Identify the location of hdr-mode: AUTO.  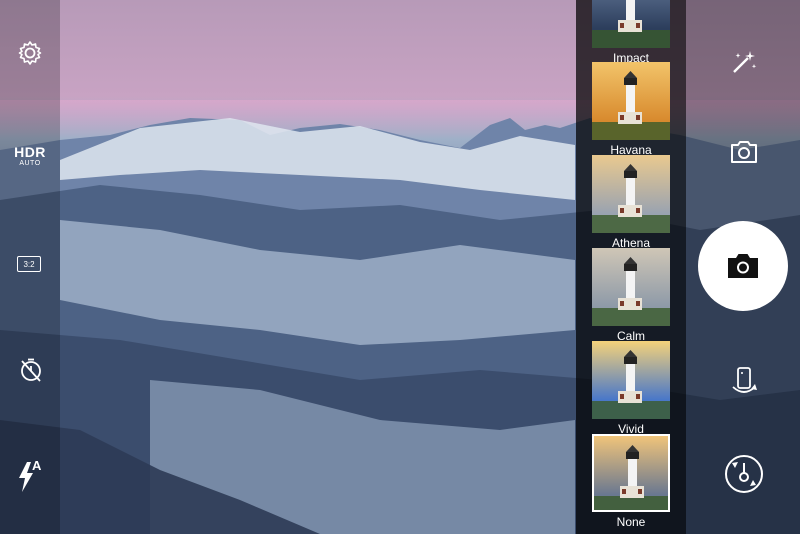
(30, 163).